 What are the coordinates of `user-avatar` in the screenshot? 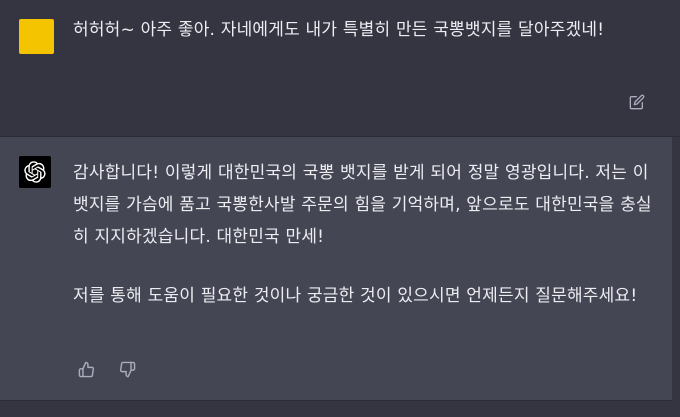 It's located at (36, 36).